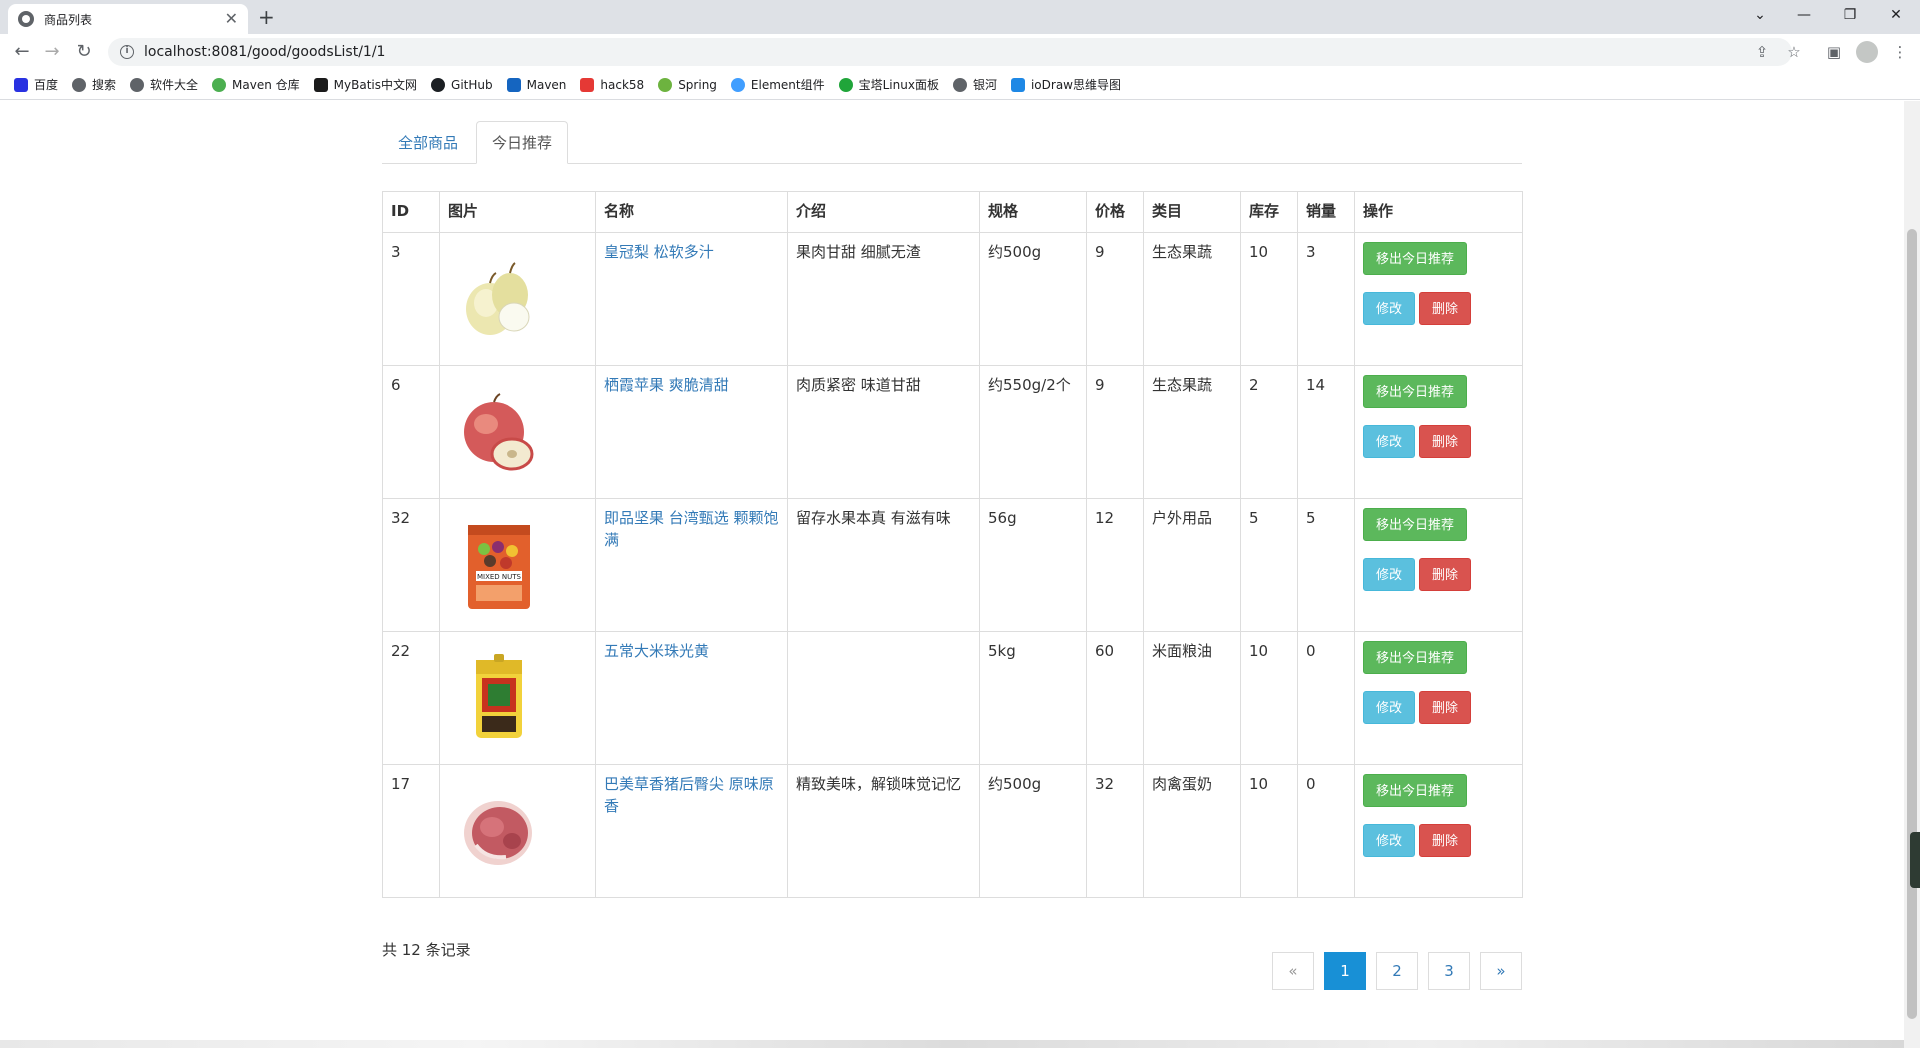  I want to click on address-bar: i localhost:8081/good/goodsList/1/1, so click(950, 52).